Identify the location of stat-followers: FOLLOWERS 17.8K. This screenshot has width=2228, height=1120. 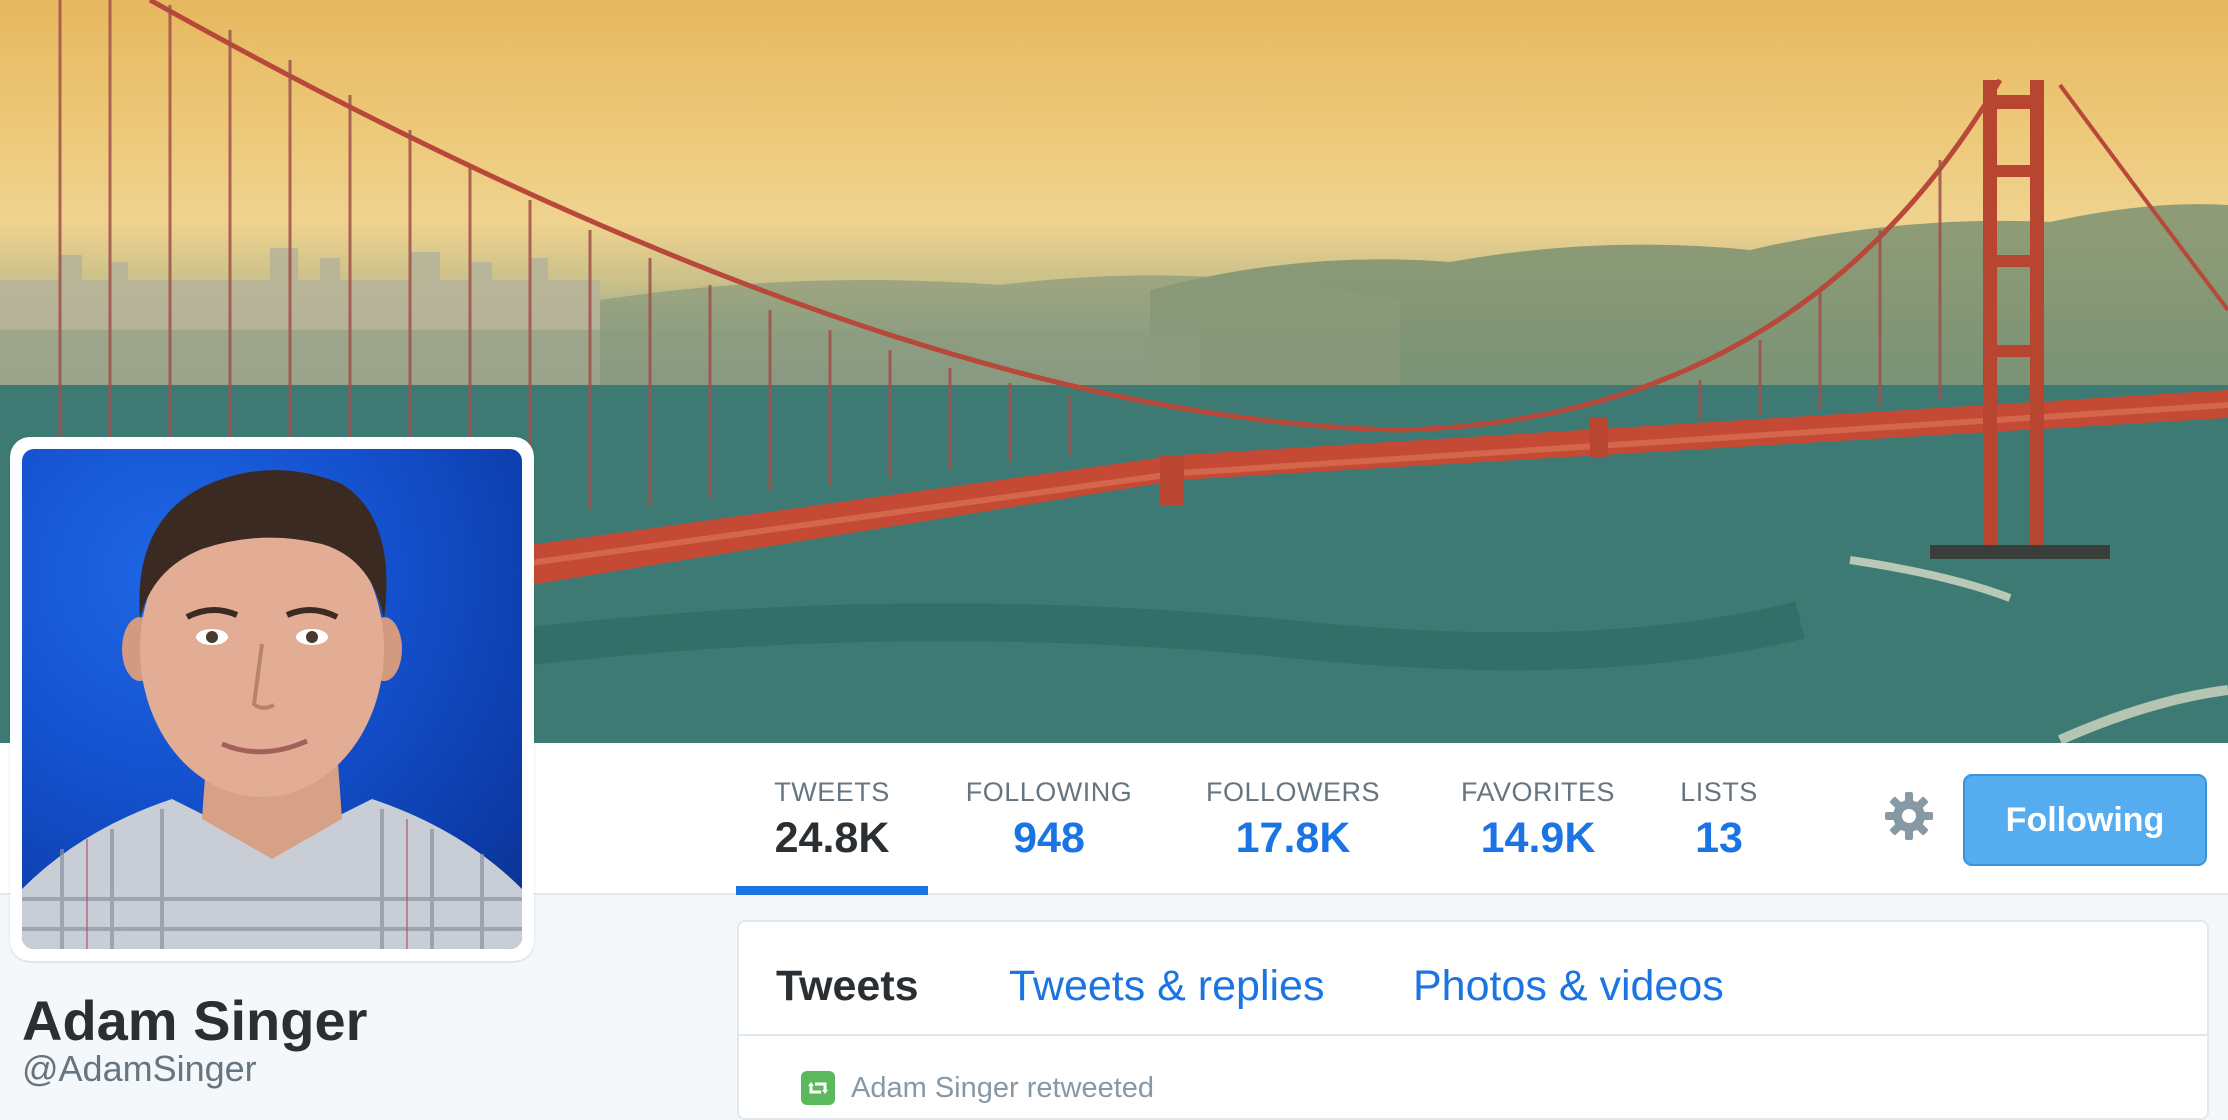
(1293, 818).